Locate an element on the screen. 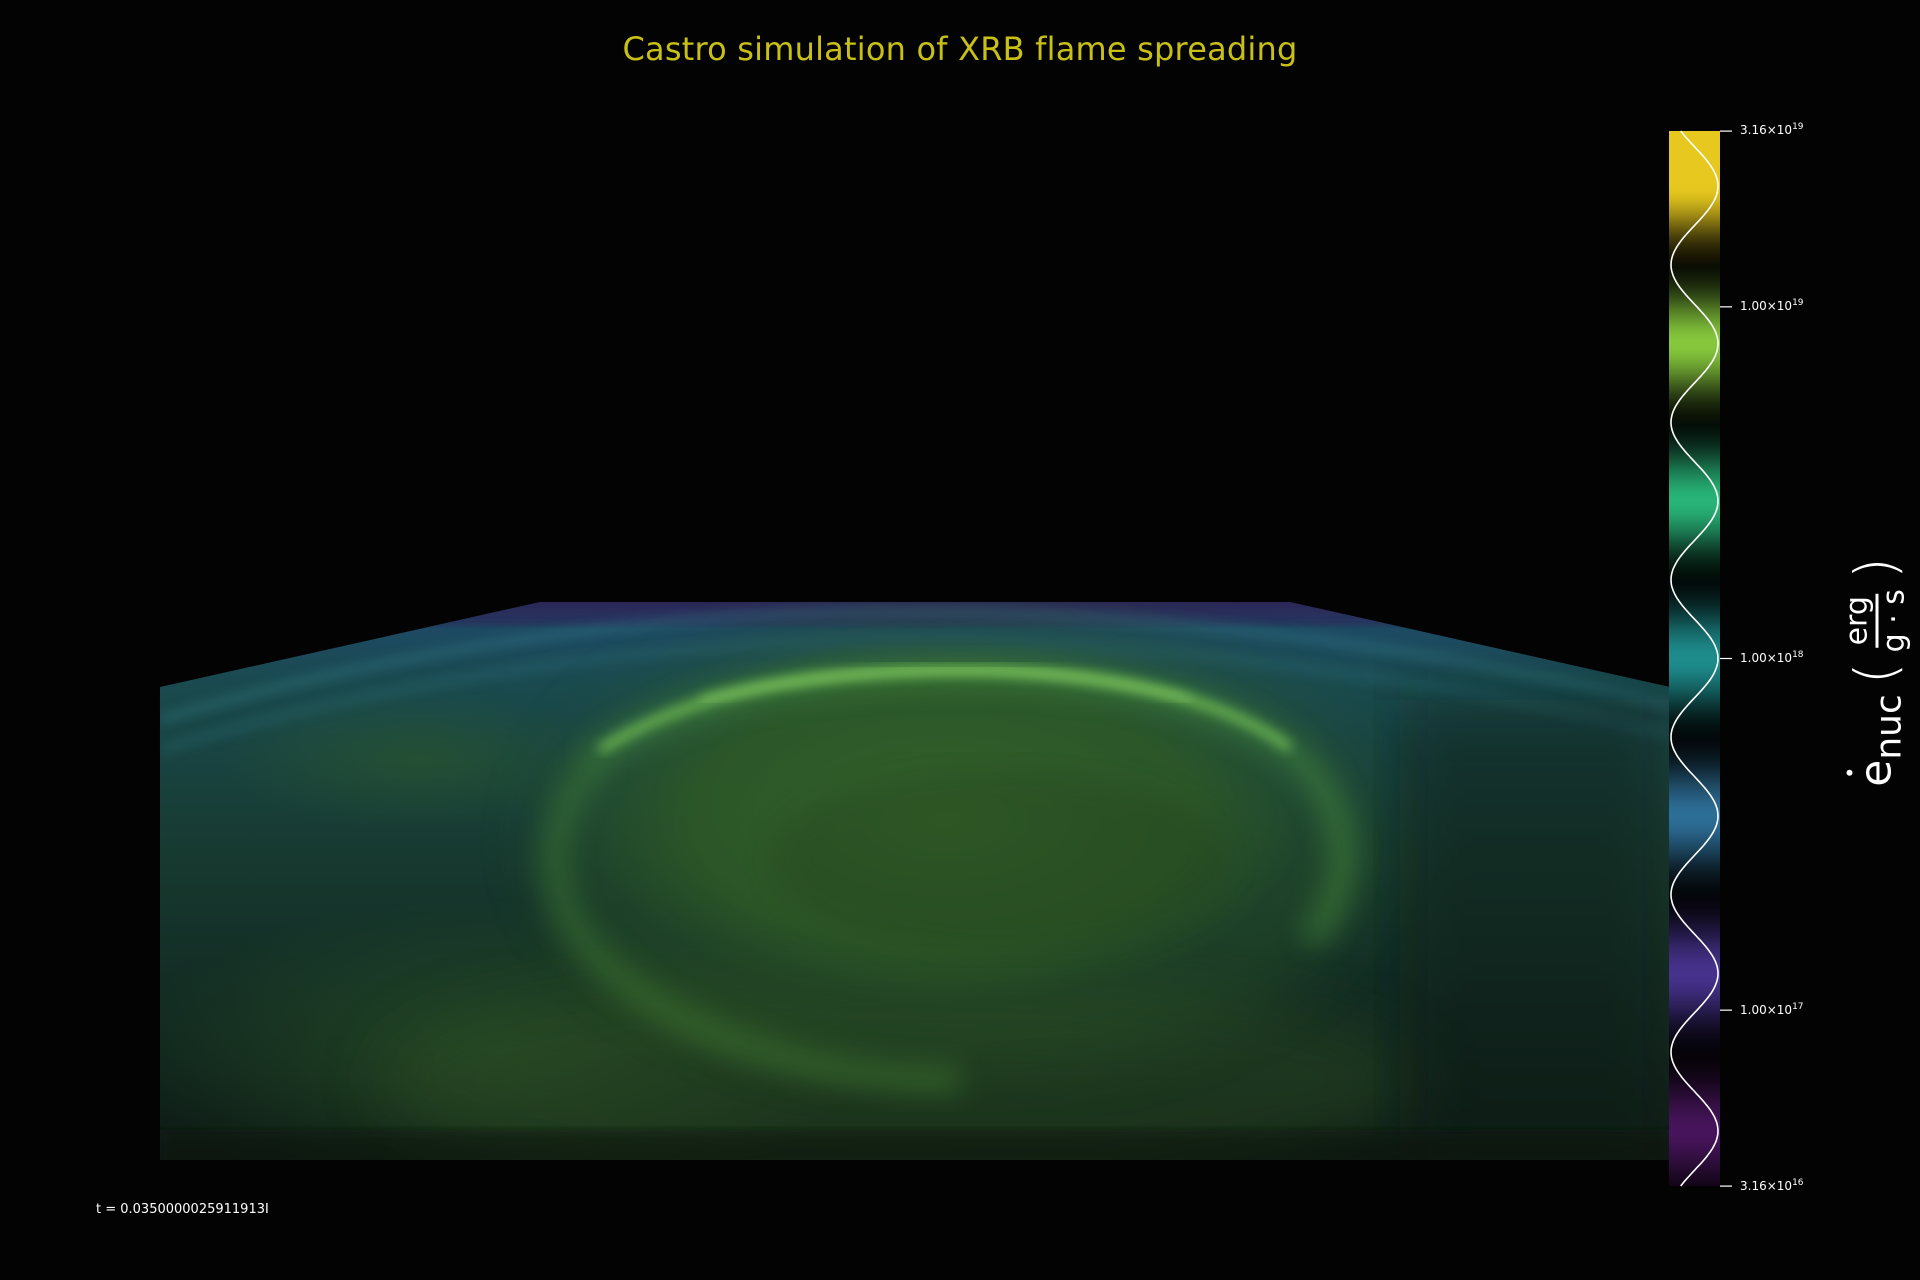 This screenshot has height=1280, width=1920. colorbar-tick-label: 1.00×1017 is located at coordinates (1772, 1010).